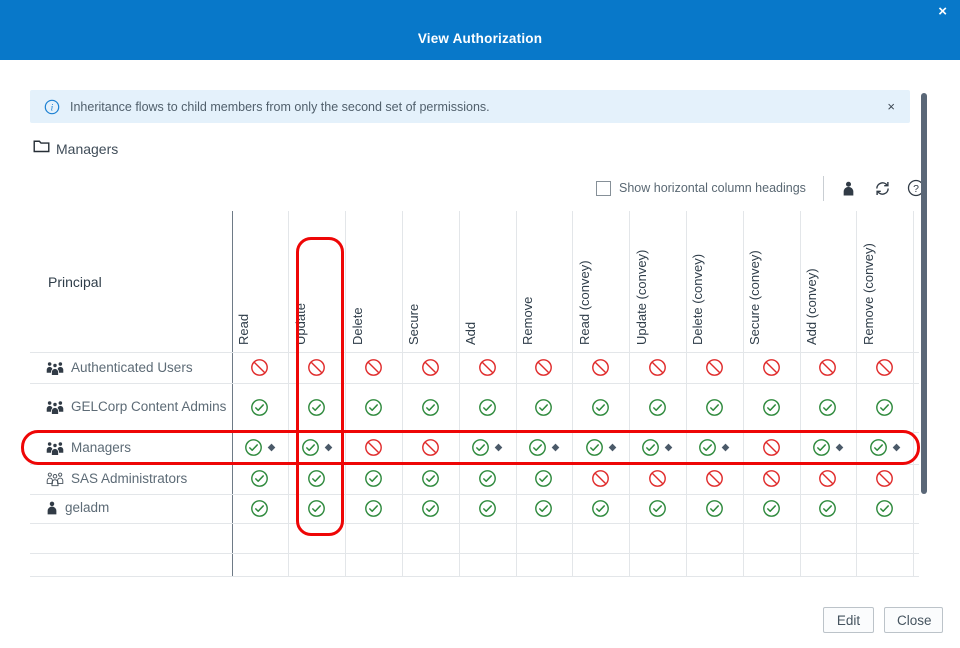  I want to click on row-label: GELCorp Content Admins, so click(136, 407).